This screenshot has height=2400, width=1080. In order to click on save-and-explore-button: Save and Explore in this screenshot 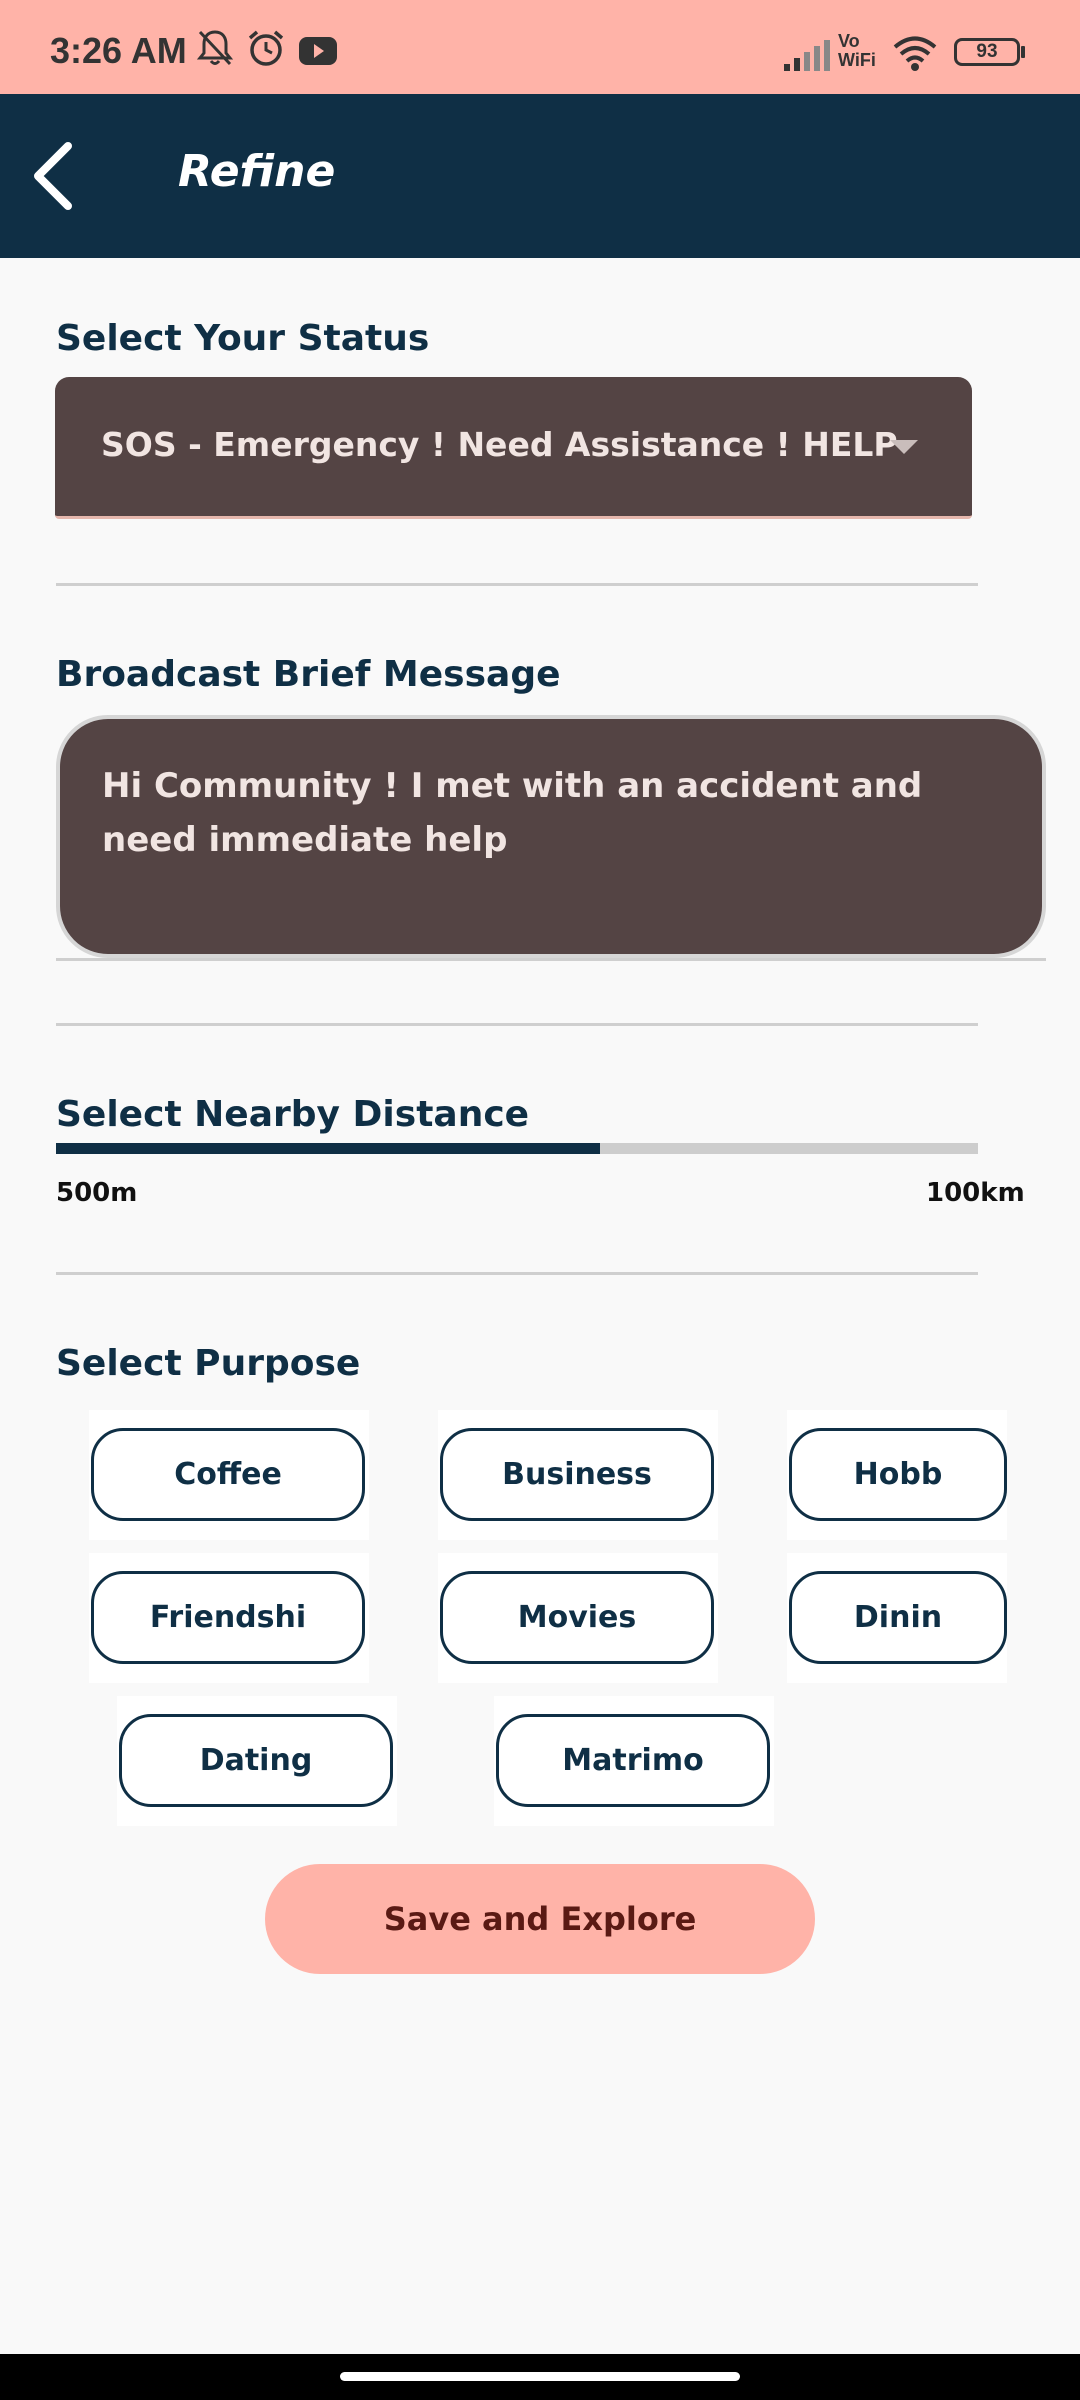, I will do `click(540, 1919)`.